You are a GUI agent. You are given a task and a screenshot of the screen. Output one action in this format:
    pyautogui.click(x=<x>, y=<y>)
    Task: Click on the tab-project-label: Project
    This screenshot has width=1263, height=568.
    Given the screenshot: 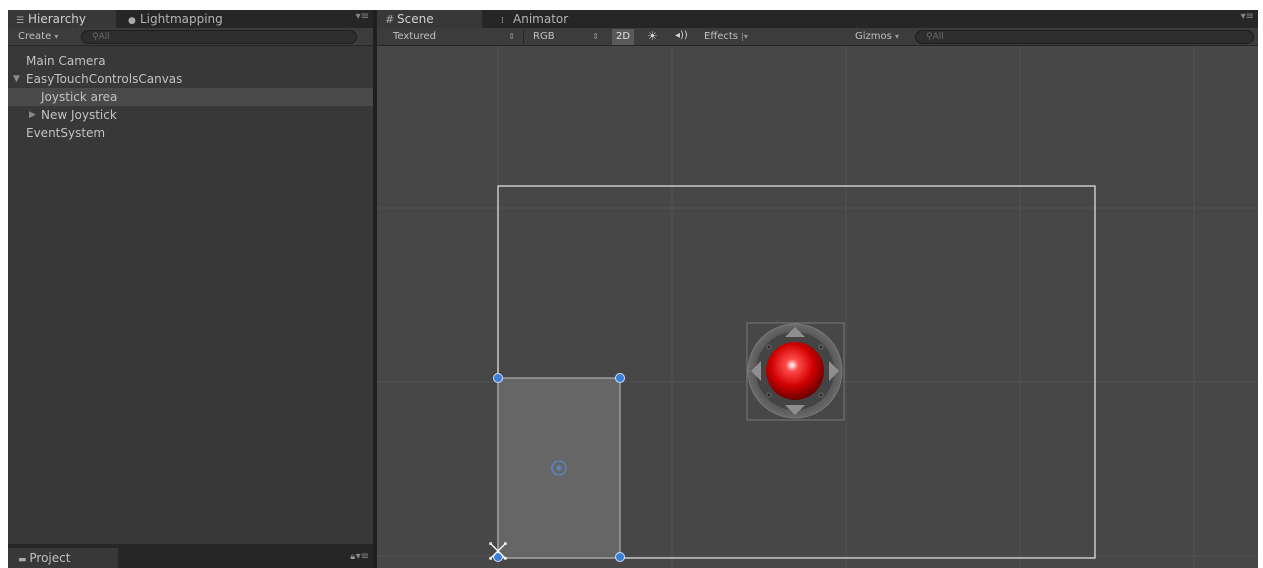 What is the action you would take?
    pyautogui.click(x=50, y=558)
    